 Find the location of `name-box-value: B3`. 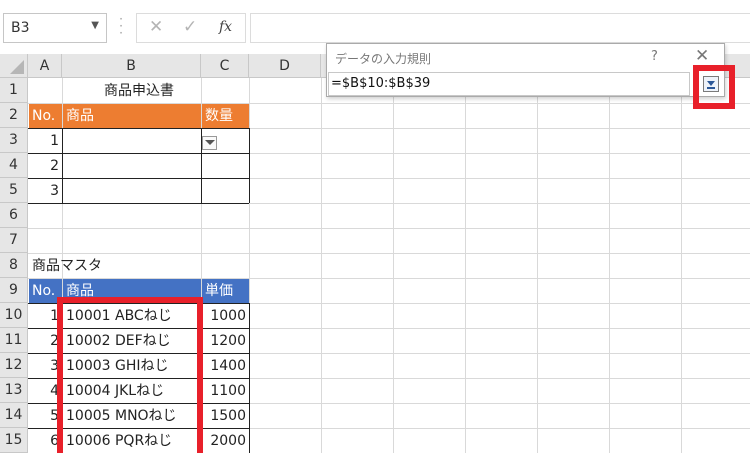

name-box-value: B3 is located at coordinates (20, 28).